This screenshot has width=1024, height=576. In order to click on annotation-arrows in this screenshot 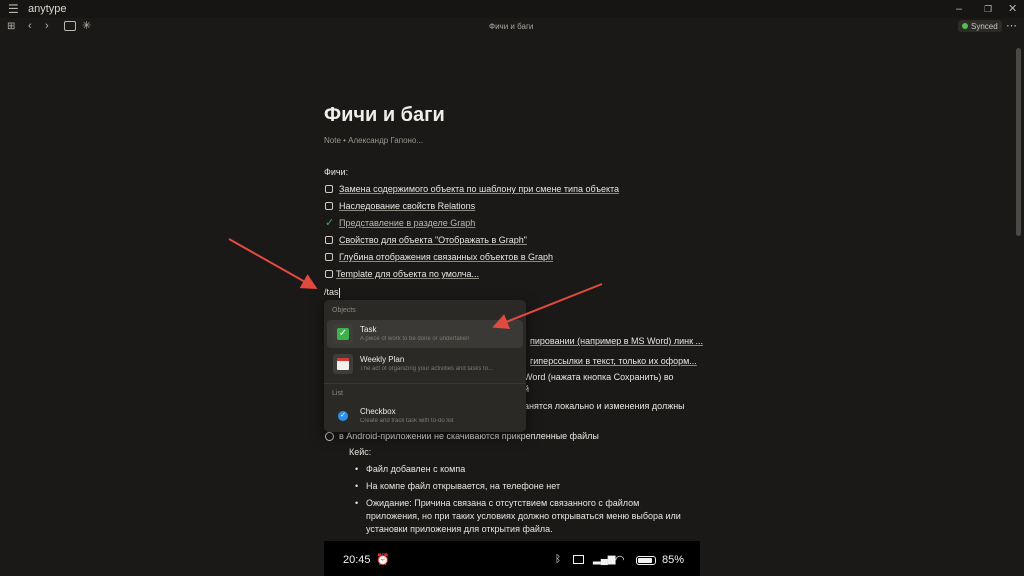, I will do `click(415, 284)`.